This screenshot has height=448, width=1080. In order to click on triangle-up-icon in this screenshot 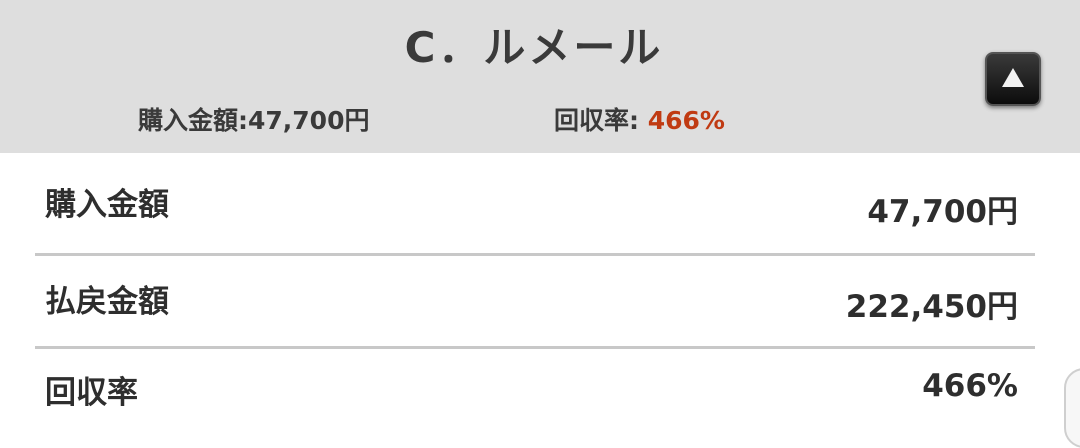, I will do `click(1013, 77)`.